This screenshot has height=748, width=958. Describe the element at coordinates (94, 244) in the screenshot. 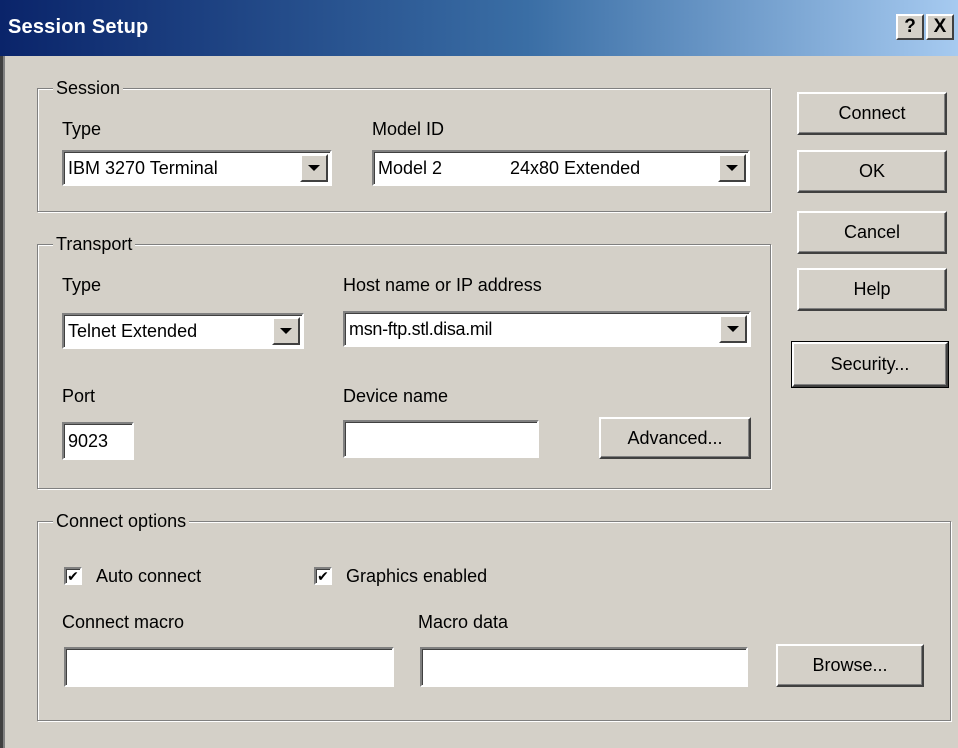

I see `transport-group-legend: Transport` at that location.